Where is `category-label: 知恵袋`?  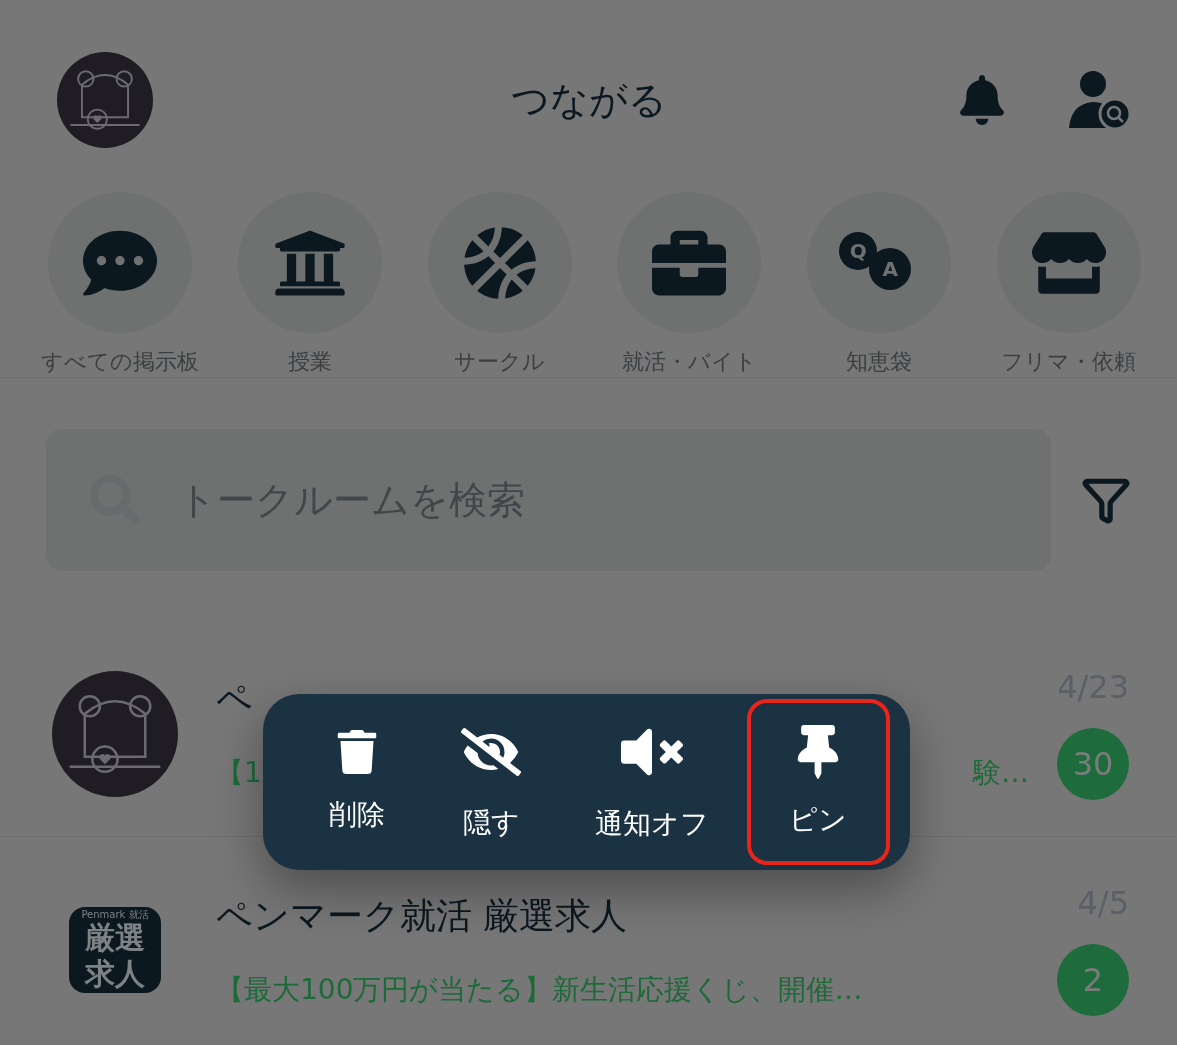 category-label: 知恵袋 is located at coordinates (879, 362).